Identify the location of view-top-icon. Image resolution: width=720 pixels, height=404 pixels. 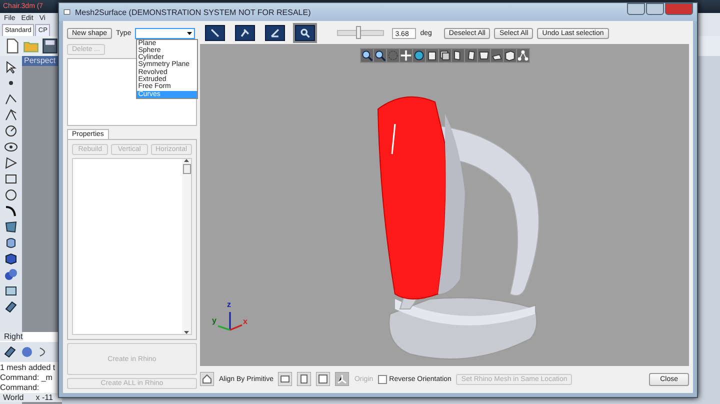
(323, 379).